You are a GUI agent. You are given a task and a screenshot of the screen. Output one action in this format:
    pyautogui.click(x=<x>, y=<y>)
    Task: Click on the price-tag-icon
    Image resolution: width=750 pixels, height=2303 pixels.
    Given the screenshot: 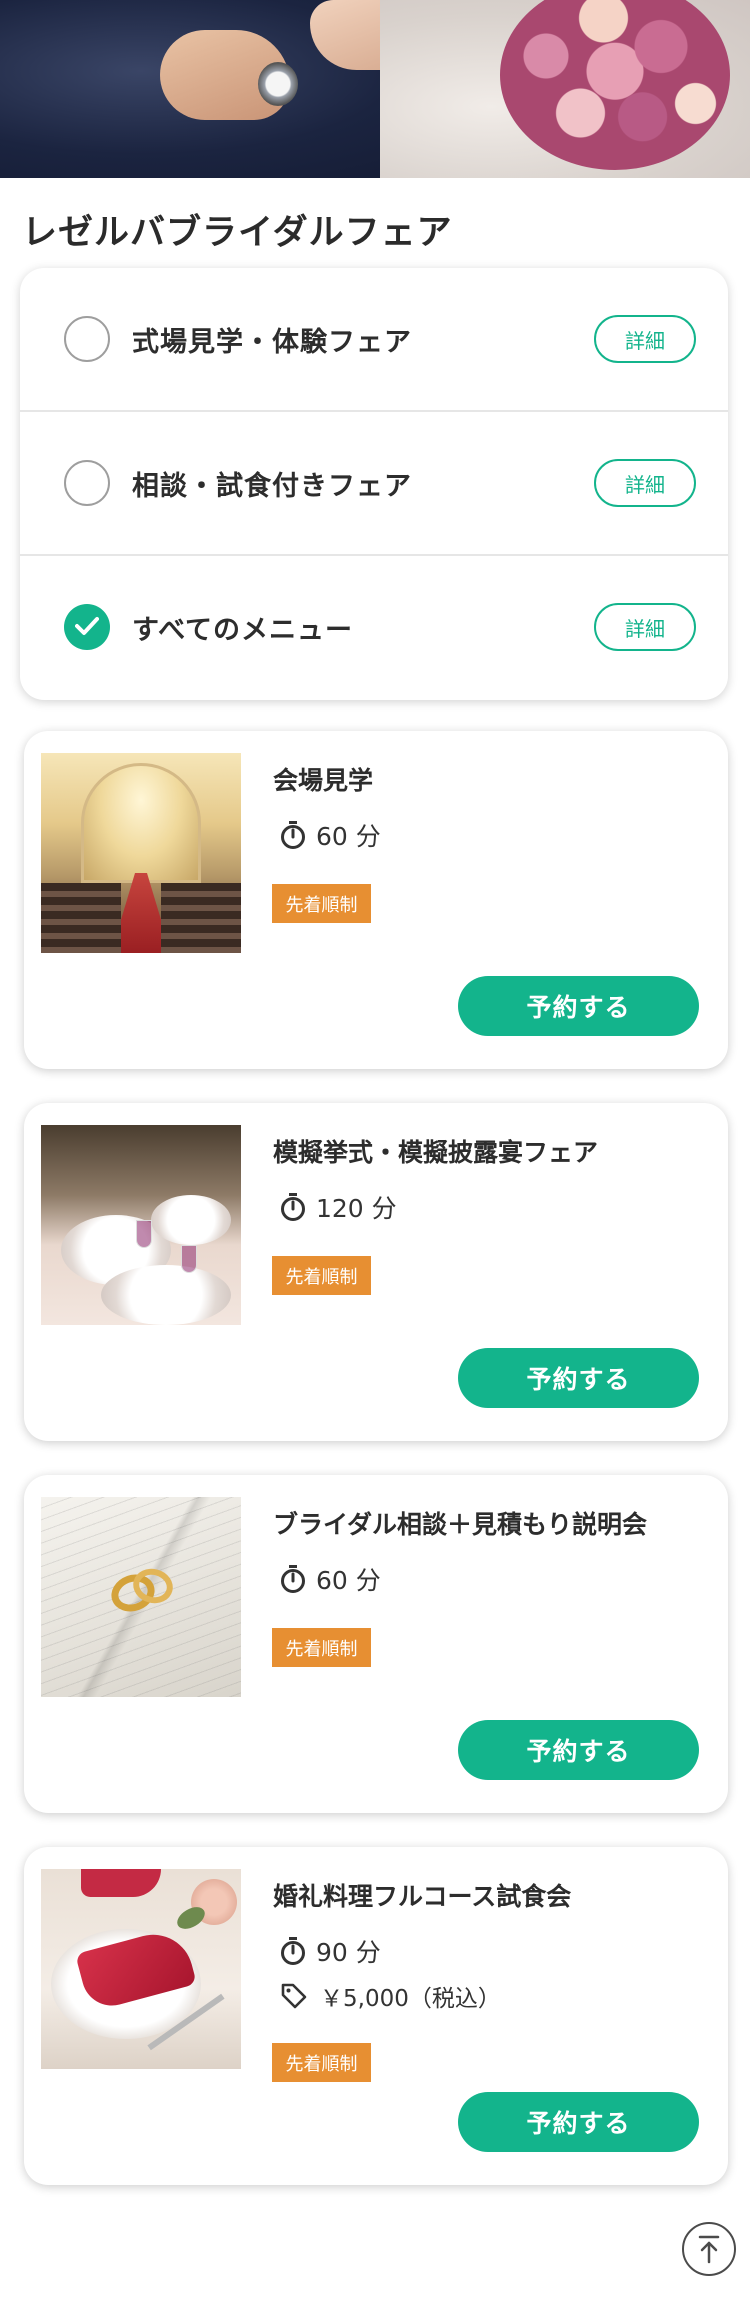 What is the action you would take?
    pyautogui.click(x=294, y=1996)
    